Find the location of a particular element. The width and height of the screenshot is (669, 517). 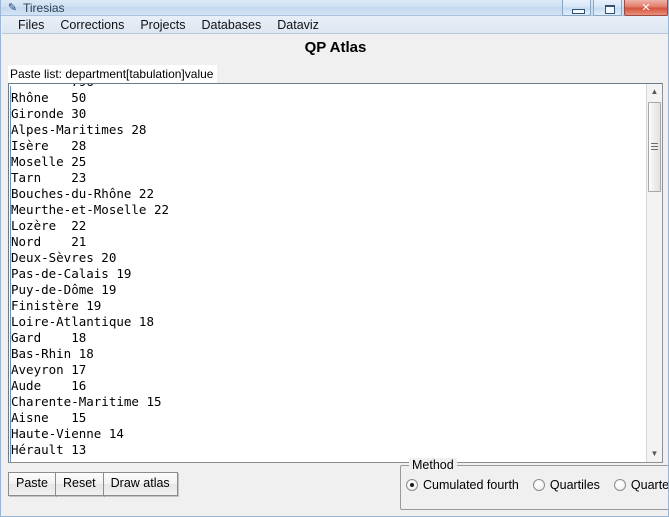

reset-button: Reset is located at coordinates (79, 484).